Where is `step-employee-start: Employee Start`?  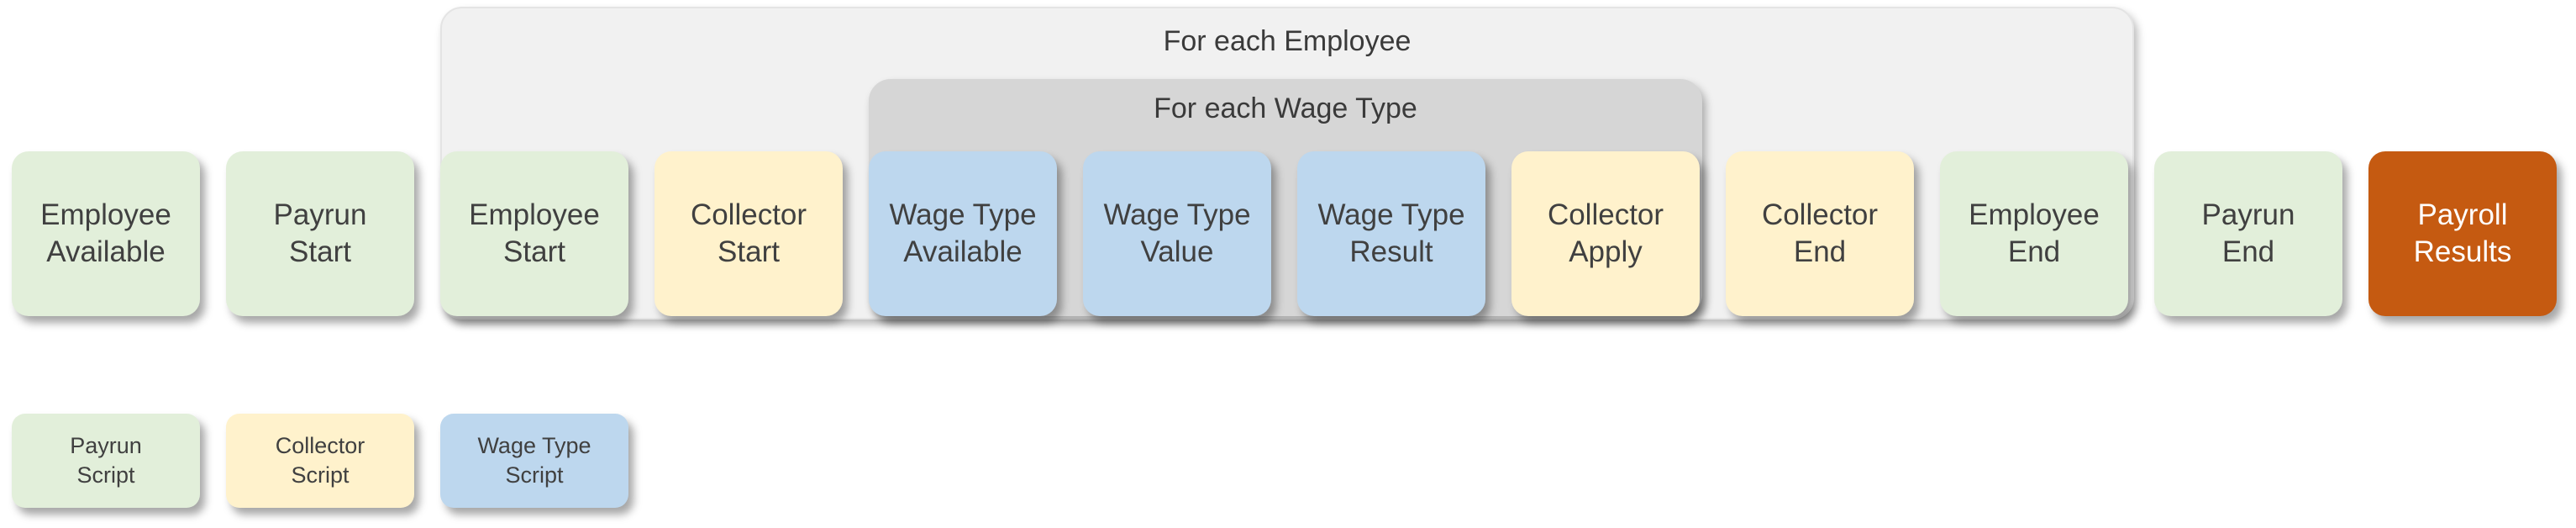
step-employee-start: Employee Start is located at coordinates (534, 234).